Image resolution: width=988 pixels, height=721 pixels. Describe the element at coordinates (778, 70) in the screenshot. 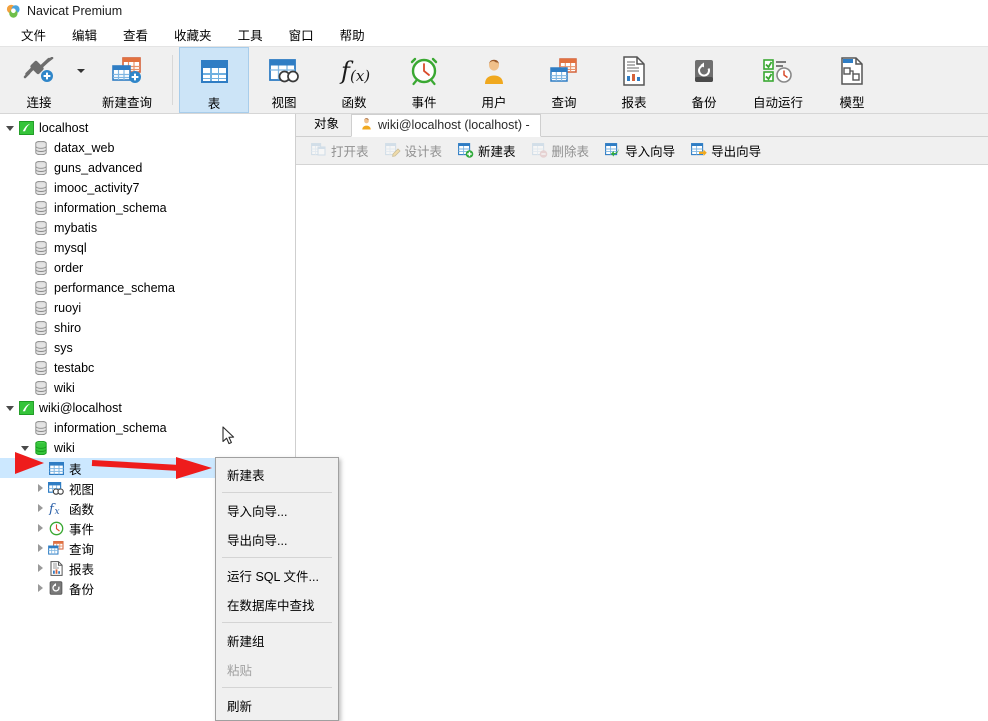

I see `automation-icon` at that location.